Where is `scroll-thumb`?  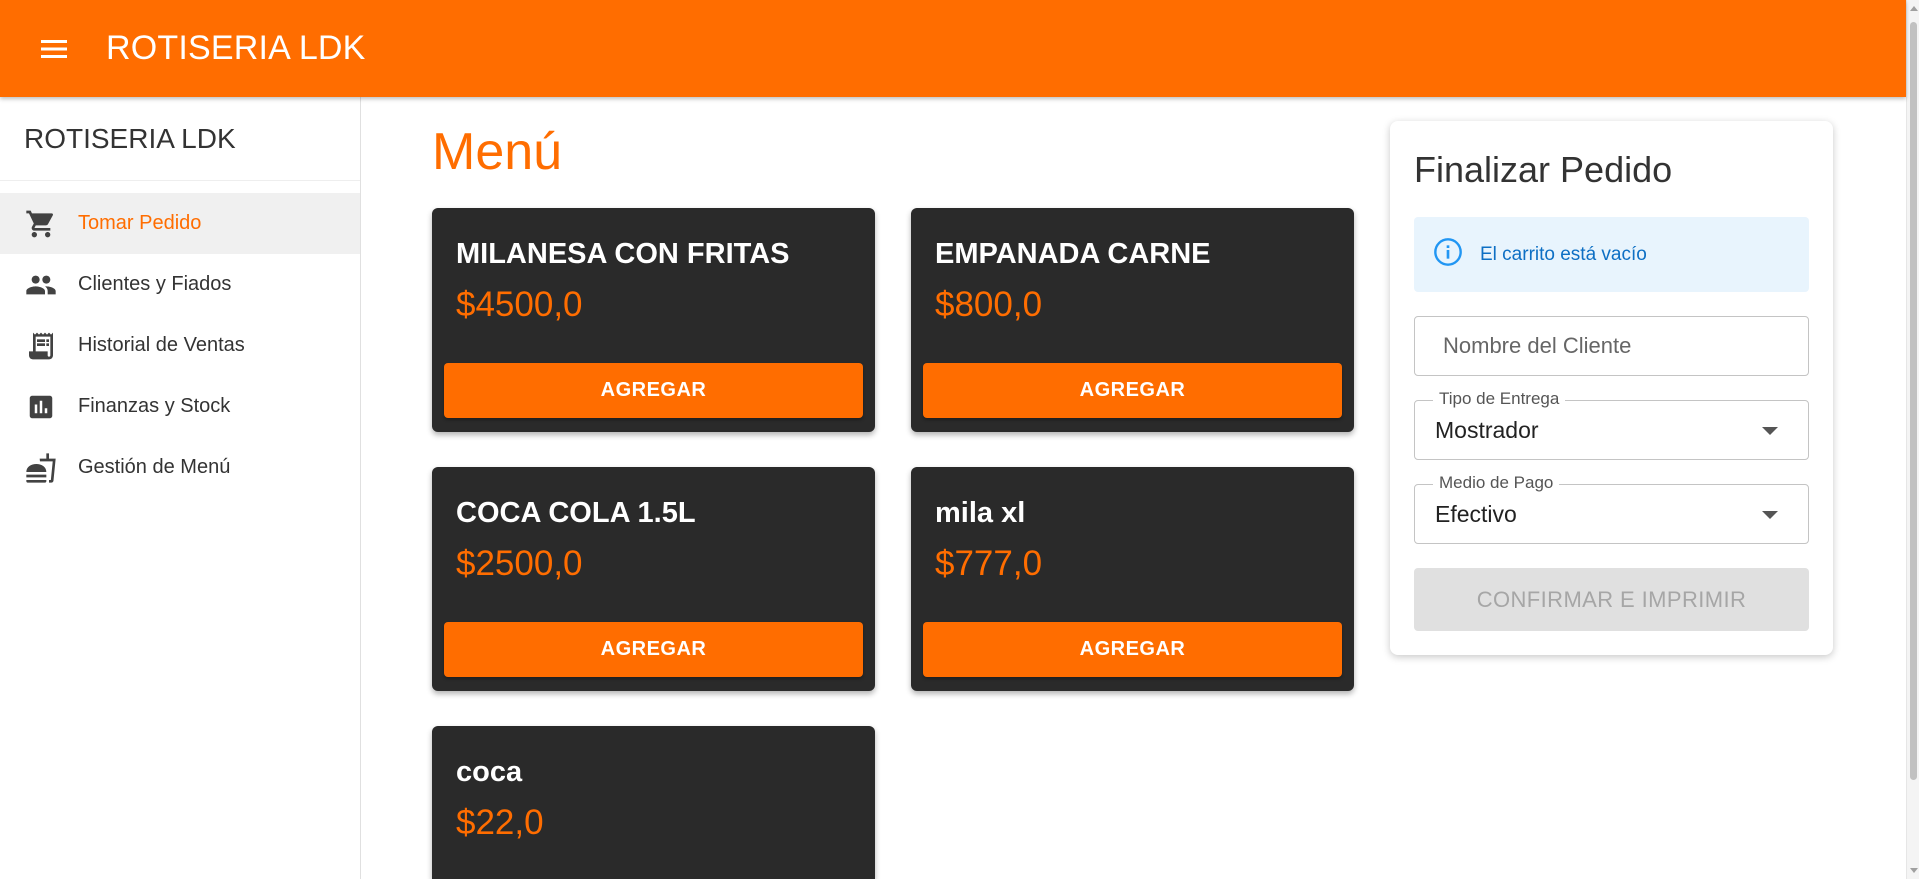
scroll-thumb is located at coordinates (1913, 401).